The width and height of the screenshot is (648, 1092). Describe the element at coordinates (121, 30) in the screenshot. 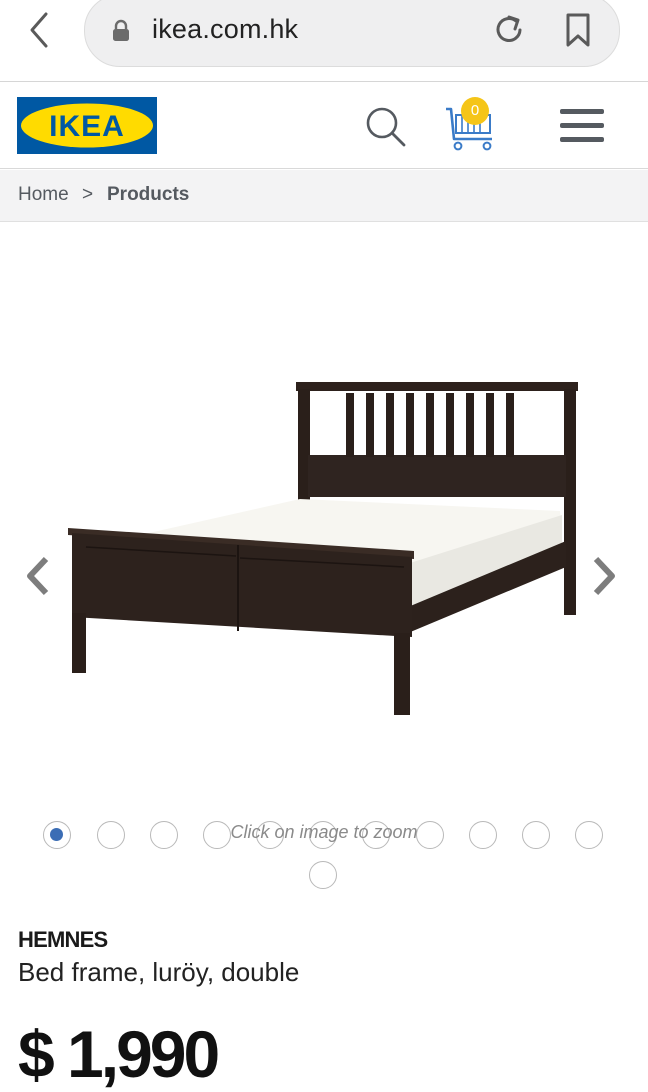

I see `lock-icon` at that location.